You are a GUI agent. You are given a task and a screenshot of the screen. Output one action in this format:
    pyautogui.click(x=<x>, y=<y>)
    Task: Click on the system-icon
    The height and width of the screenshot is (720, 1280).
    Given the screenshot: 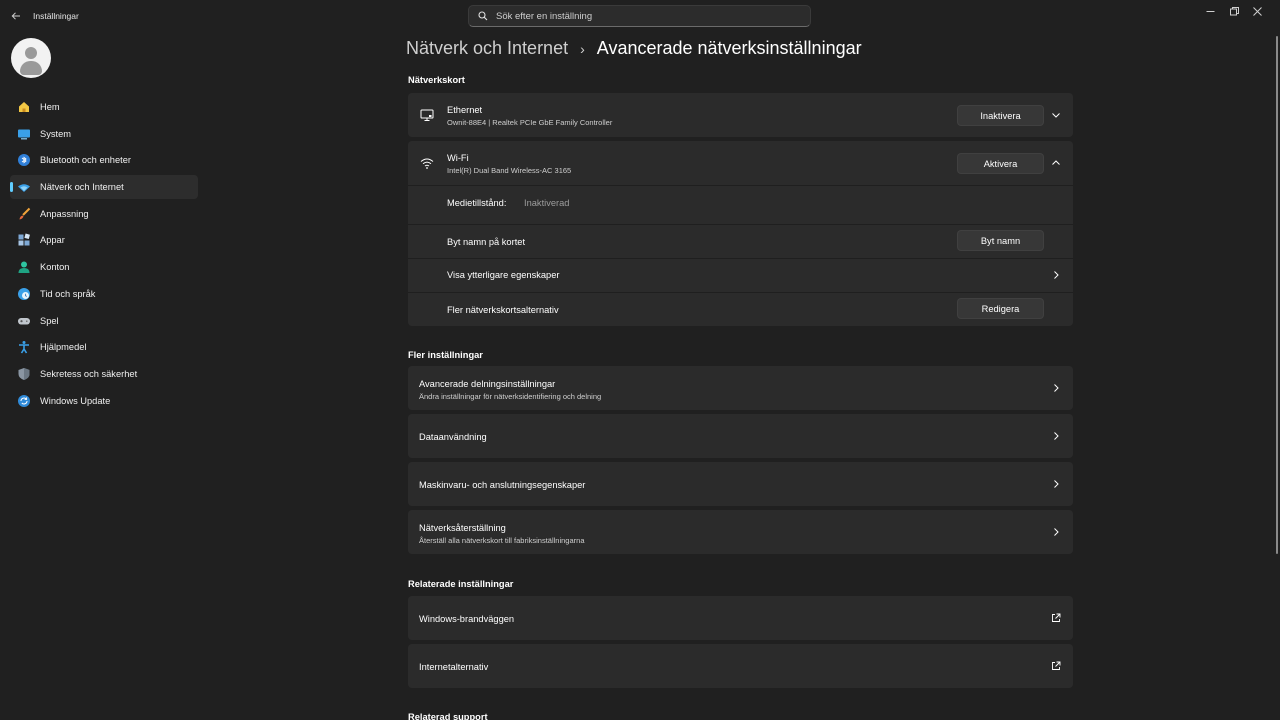 What is the action you would take?
    pyautogui.click(x=24, y=134)
    